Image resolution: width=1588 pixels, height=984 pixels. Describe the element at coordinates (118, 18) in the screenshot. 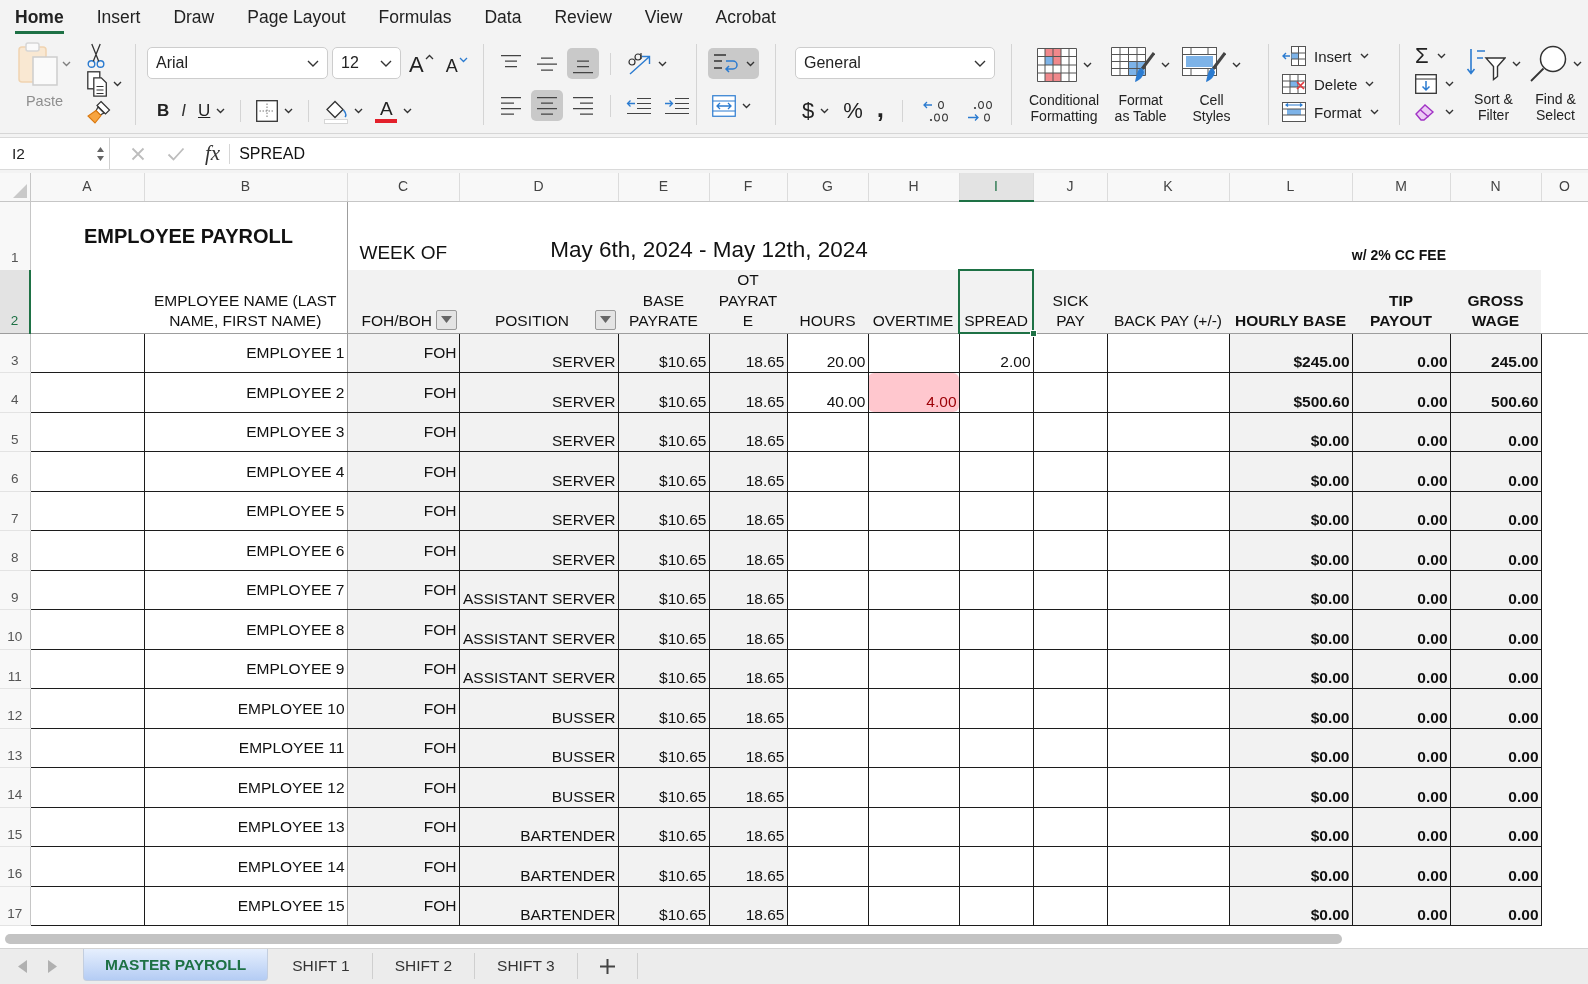

I see `ribbon-tab: Insert` at that location.